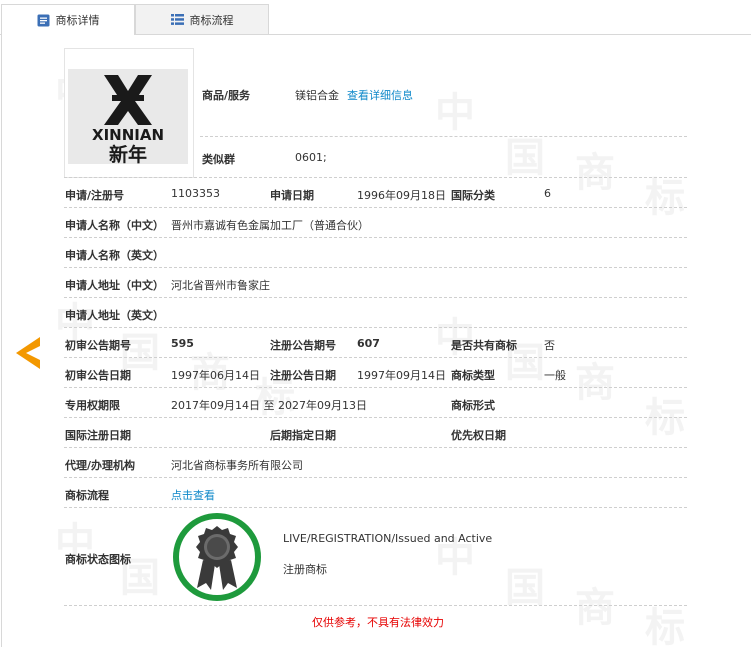  Describe the element at coordinates (128, 135) in the screenshot. I see `logo-text-en: XINNIAN` at that location.